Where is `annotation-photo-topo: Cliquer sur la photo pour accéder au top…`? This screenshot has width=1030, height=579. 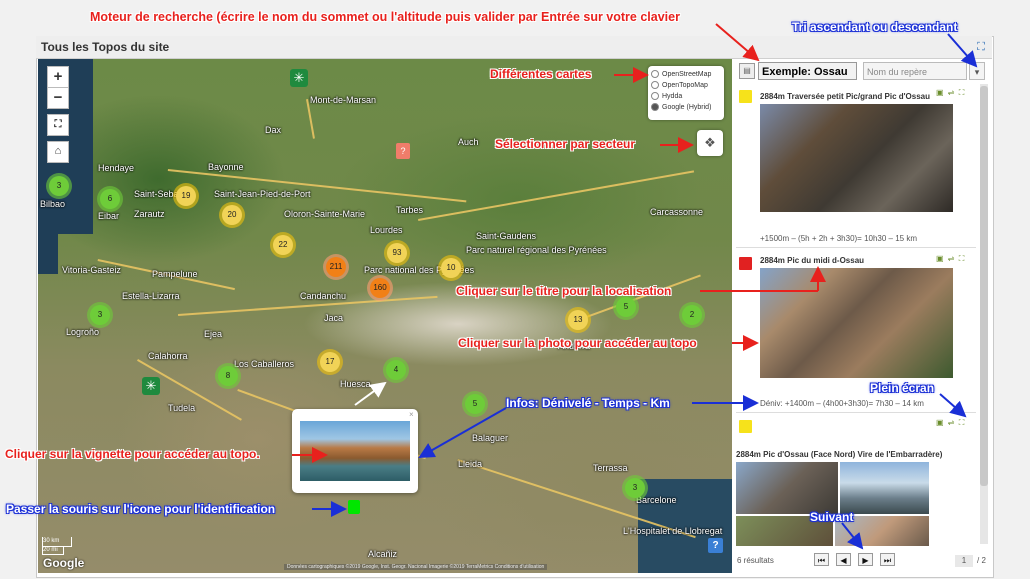
annotation-photo-topo: Cliquer sur la photo pour accéder au top… is located at coordinates (577, 343).